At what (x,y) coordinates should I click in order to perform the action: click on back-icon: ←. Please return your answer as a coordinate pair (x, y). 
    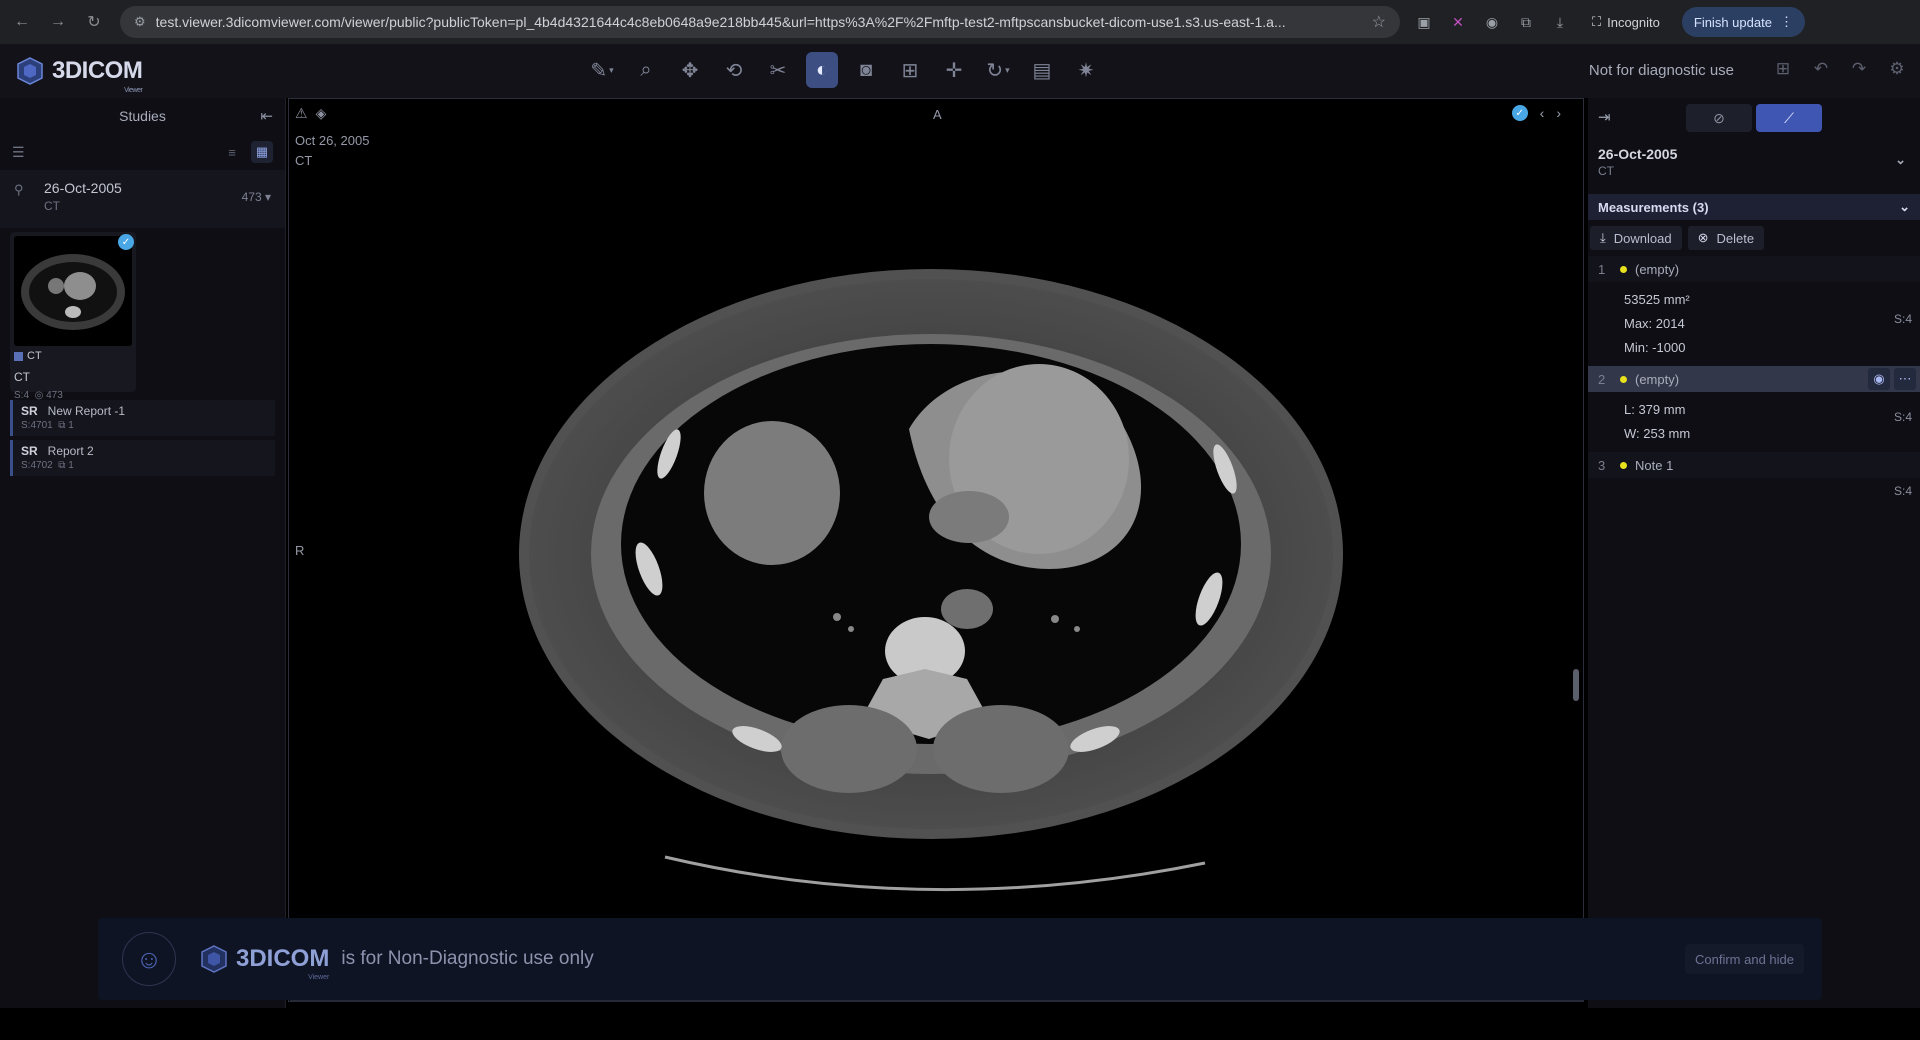
    Looking at the image, I should click on (22, 22).